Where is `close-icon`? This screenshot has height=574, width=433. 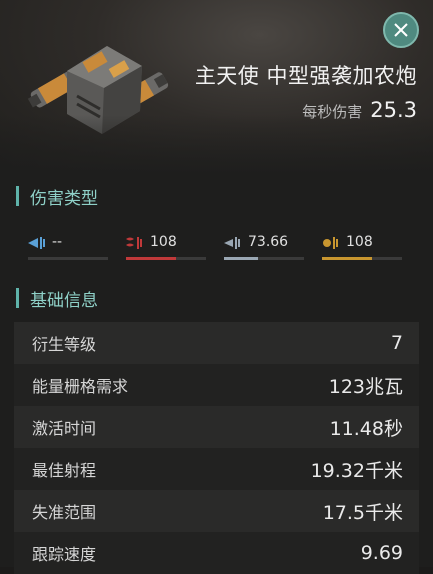 close-icon is located at coordinates (401, 30).